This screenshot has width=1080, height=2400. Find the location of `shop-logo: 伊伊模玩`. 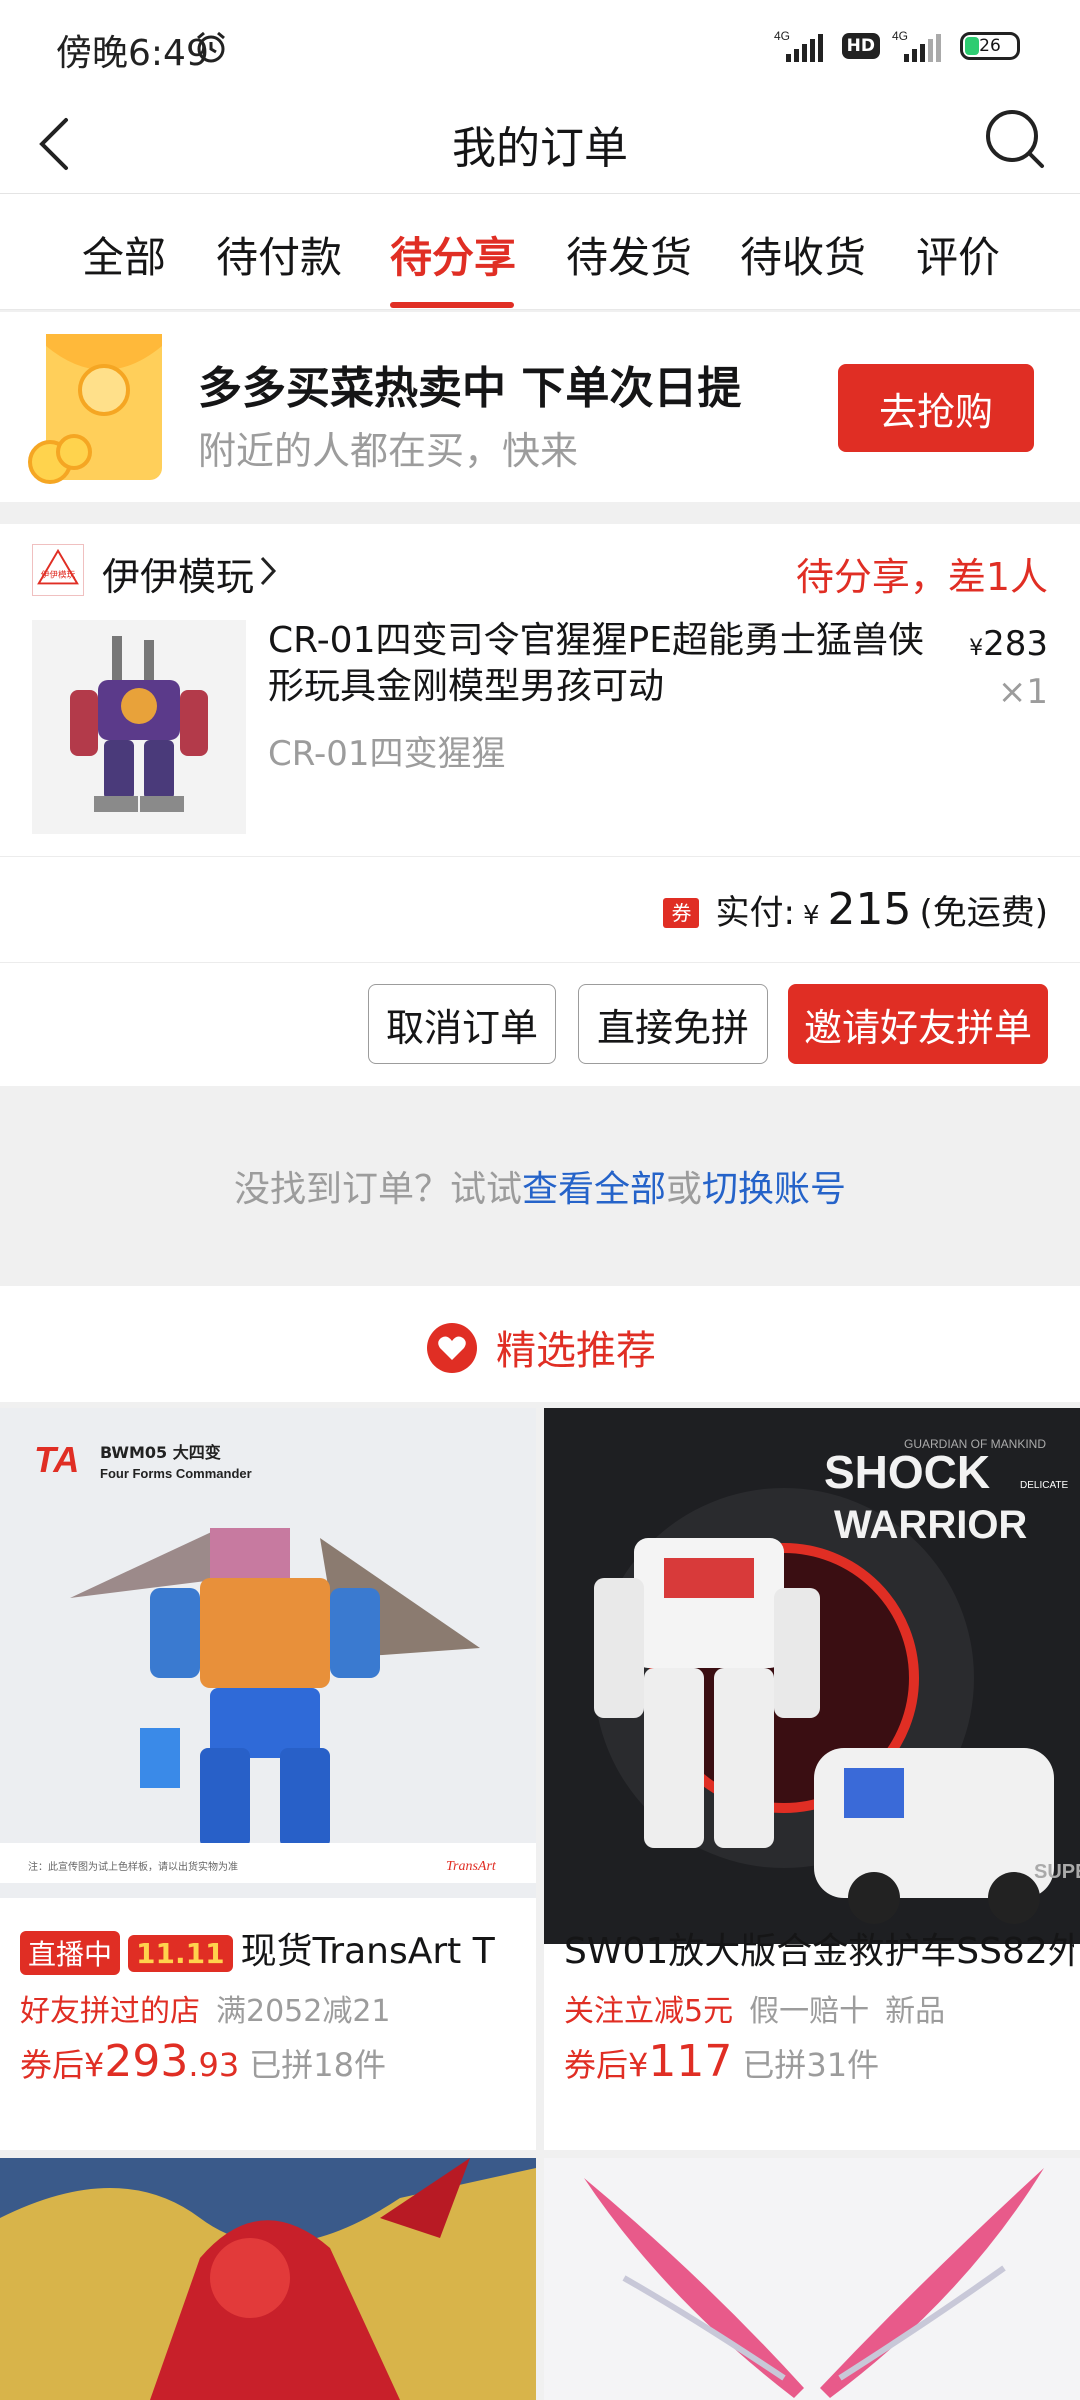

shop-logo: 伊伊模玩 is located at coordinates (58, 570).